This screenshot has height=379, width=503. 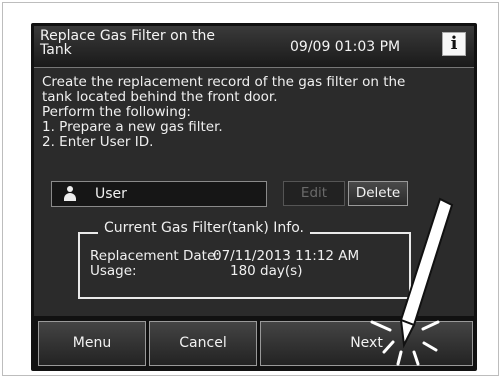 I want to click on delete-button: Delete, so click(x=378, y=193).